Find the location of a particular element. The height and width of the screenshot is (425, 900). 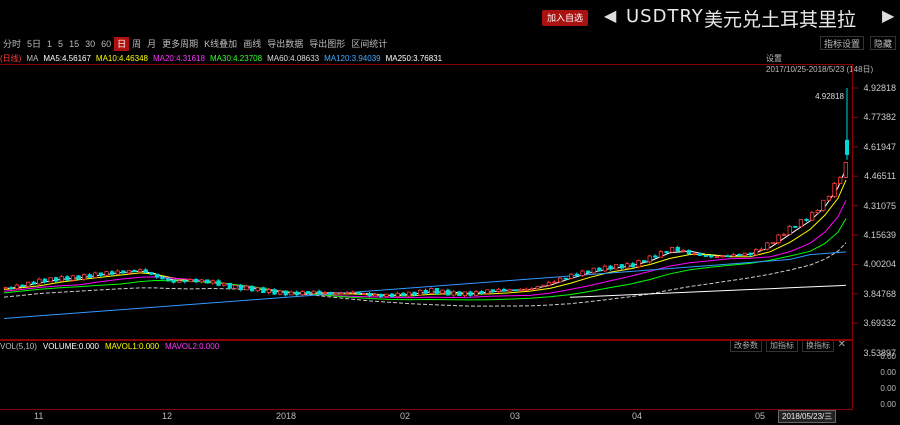

period-tab: 周 is located at coordinates (136, 44).